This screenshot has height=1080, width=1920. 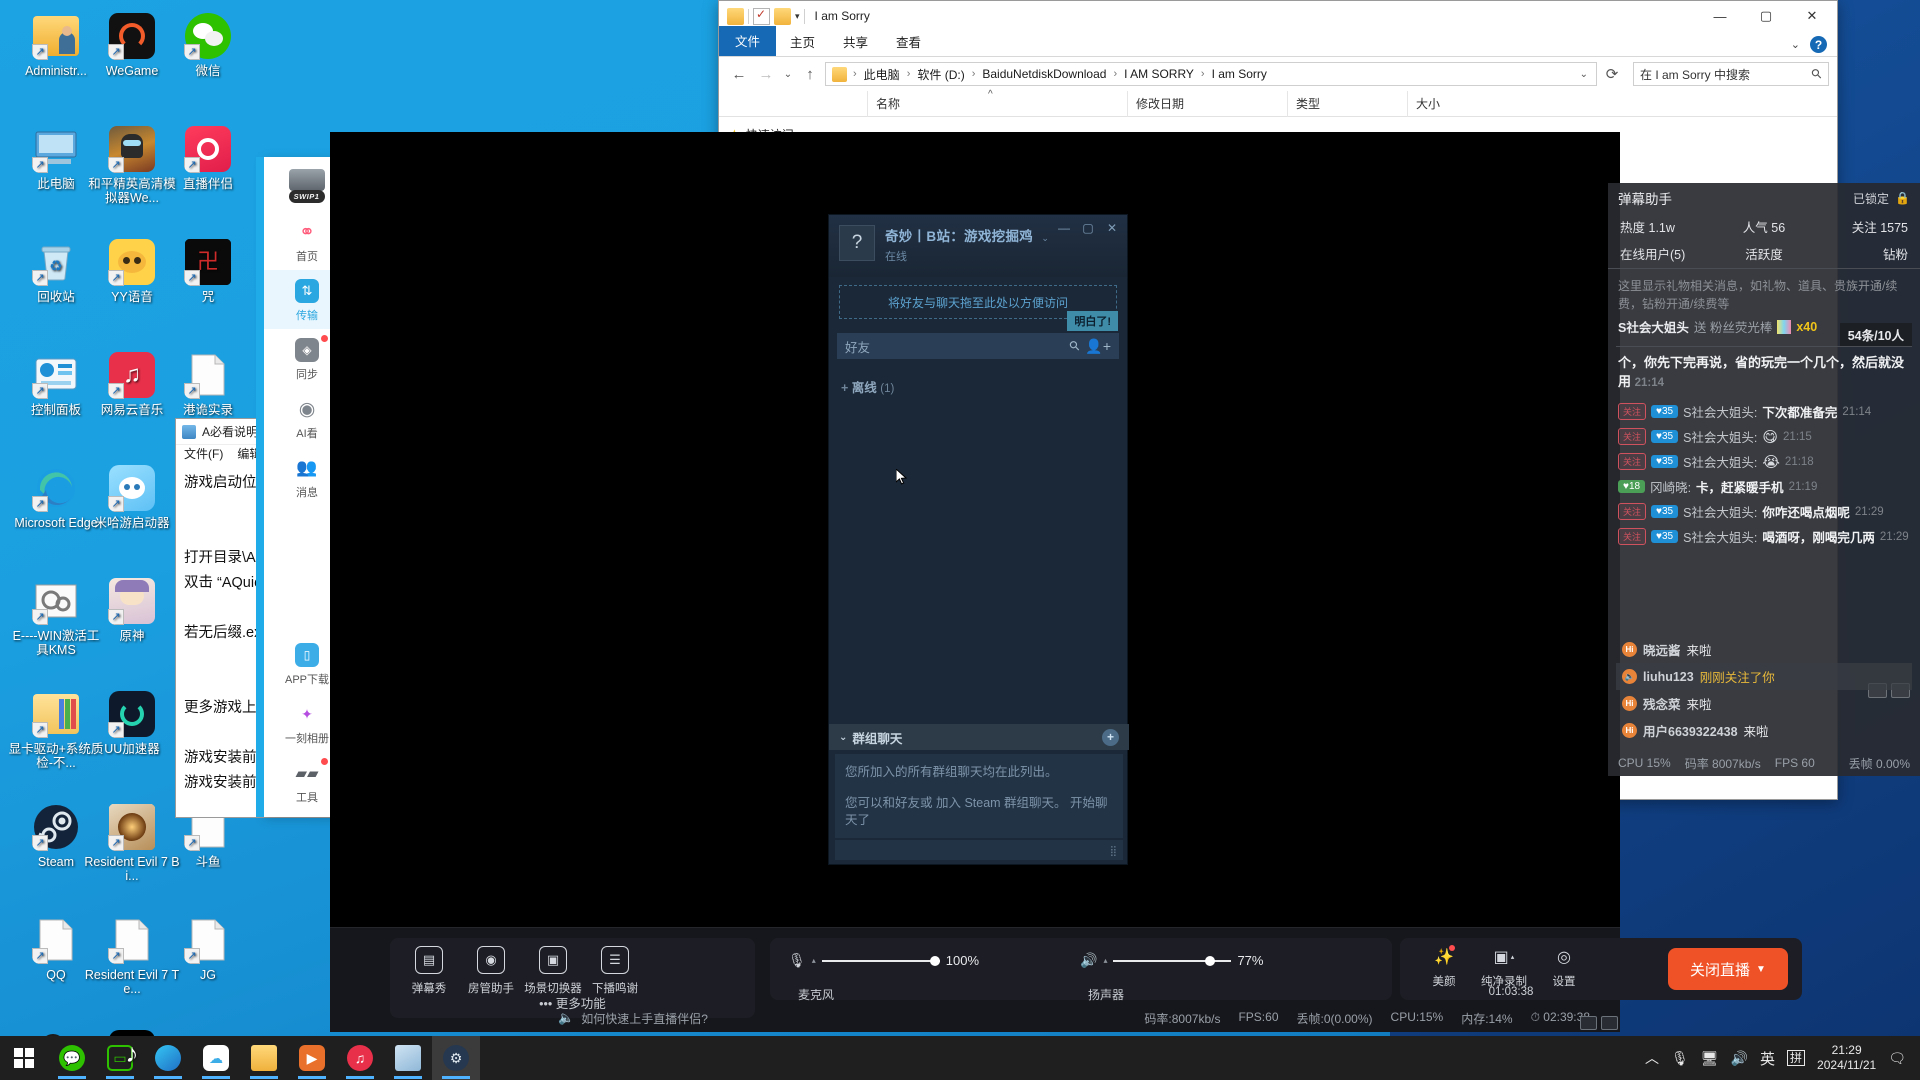 What do you see at coordinates (1588, 1023) in the screenshot?
I see `layout-icon` at bounding box center [1588, 1023].